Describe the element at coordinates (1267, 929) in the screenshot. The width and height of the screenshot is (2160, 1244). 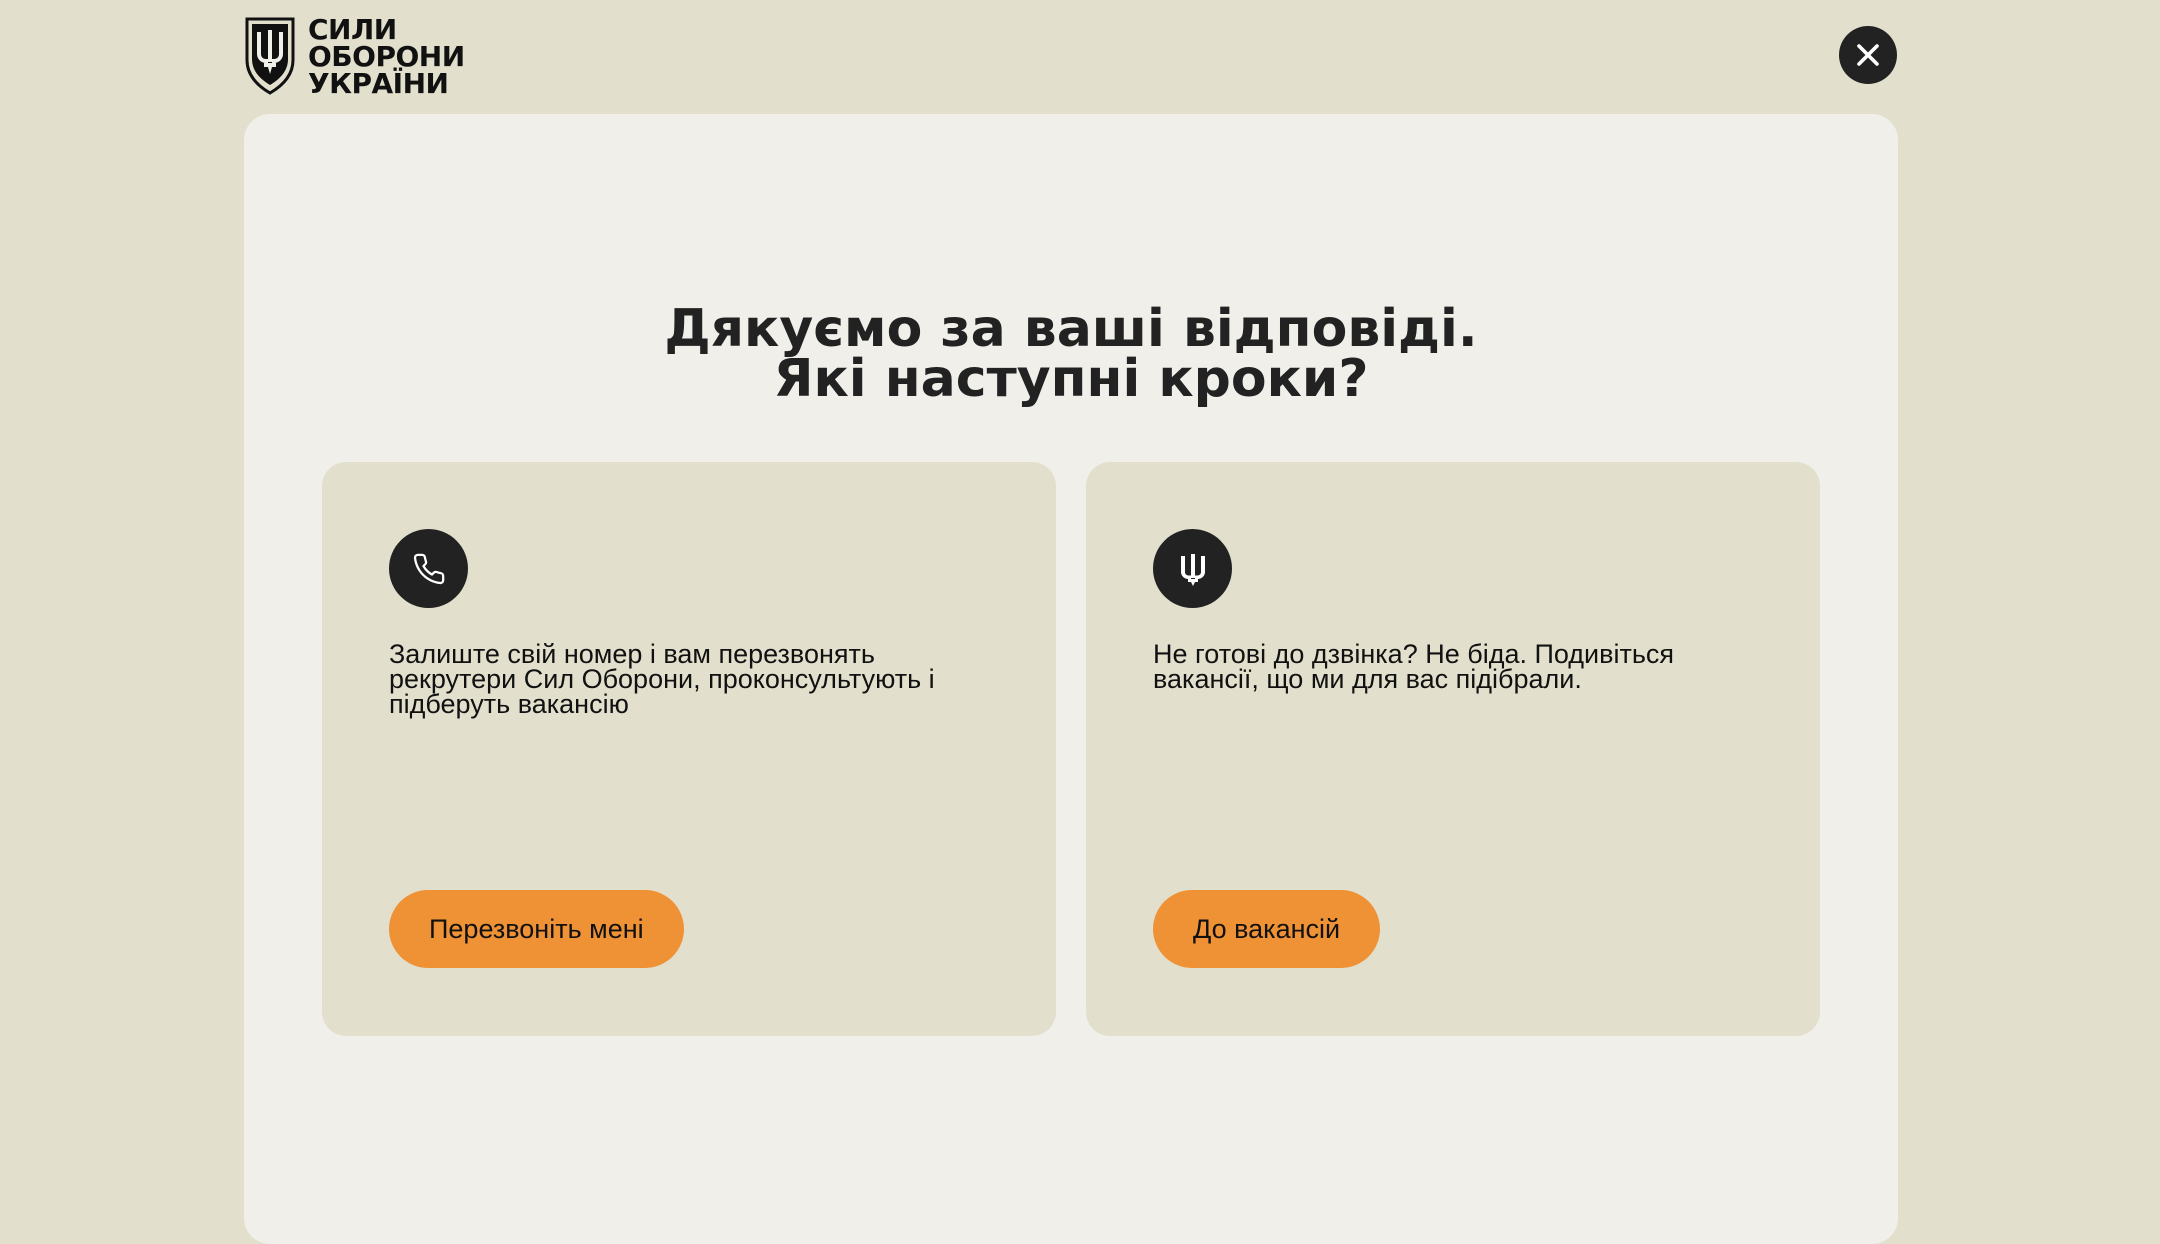
I see `vacancies-button: До вакансій` at that location.